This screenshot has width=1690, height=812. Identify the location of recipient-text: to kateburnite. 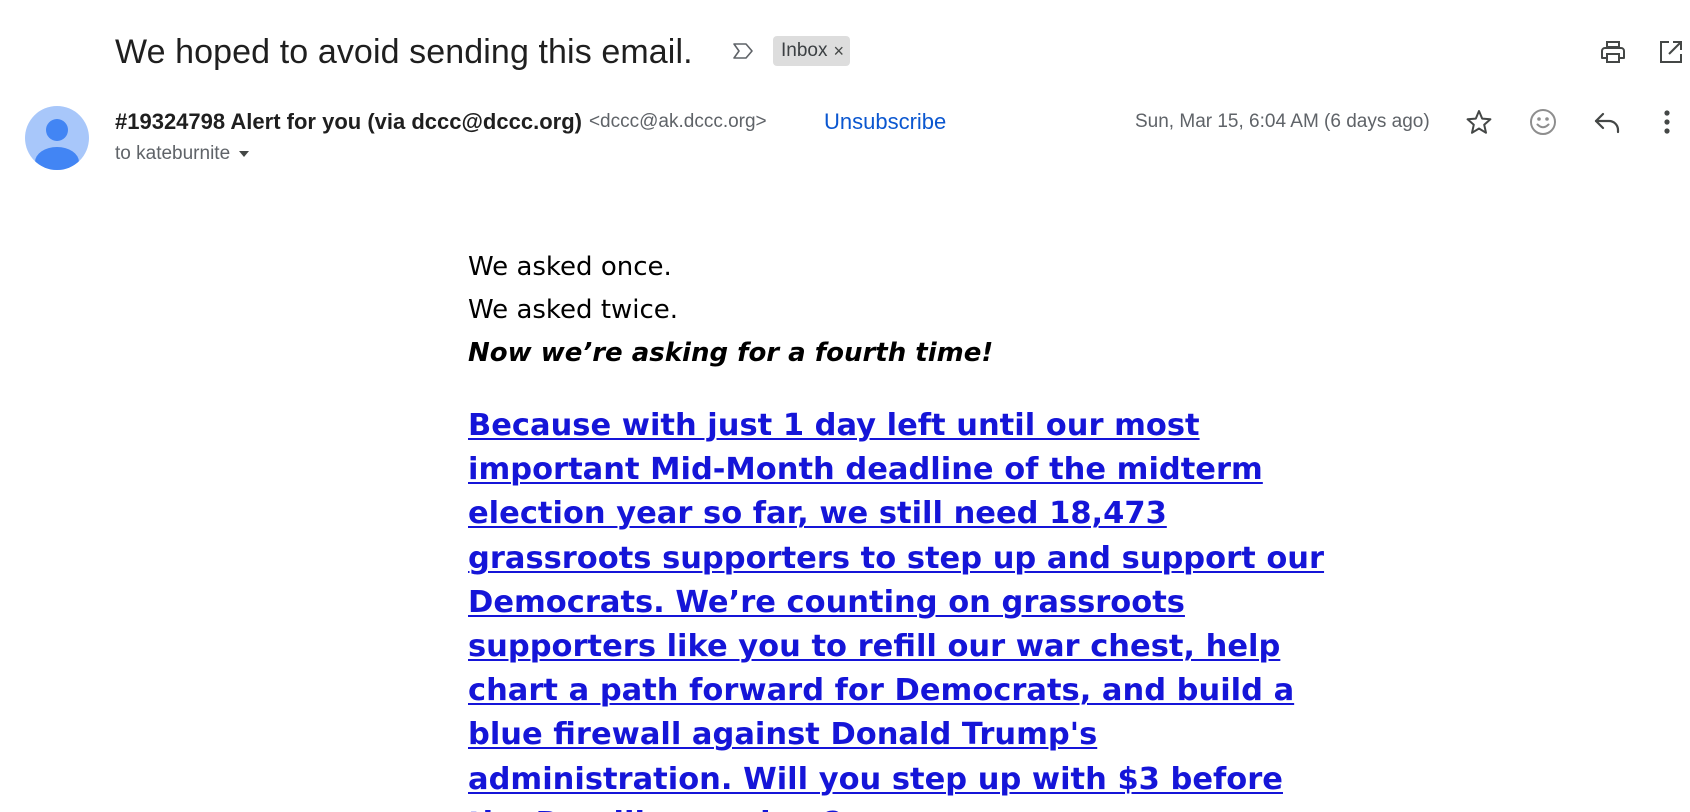
(173, 153).